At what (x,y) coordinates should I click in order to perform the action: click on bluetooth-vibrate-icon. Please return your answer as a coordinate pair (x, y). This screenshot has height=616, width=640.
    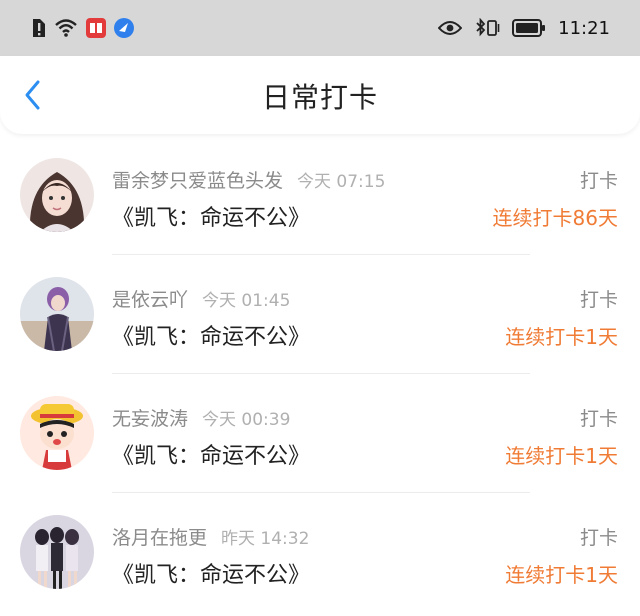
    Looking at the image, I should click on (487, 28).